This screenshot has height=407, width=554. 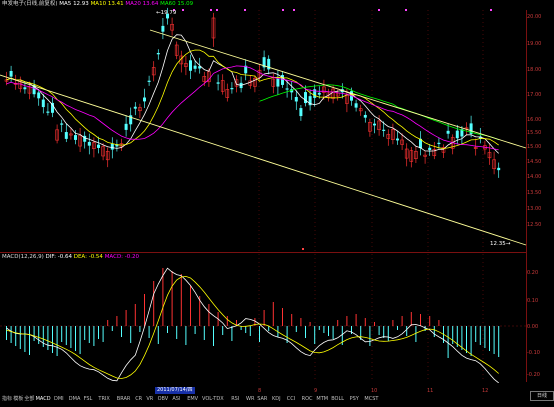 I want to click on date-tick: 10, so click(x=374, y=391).